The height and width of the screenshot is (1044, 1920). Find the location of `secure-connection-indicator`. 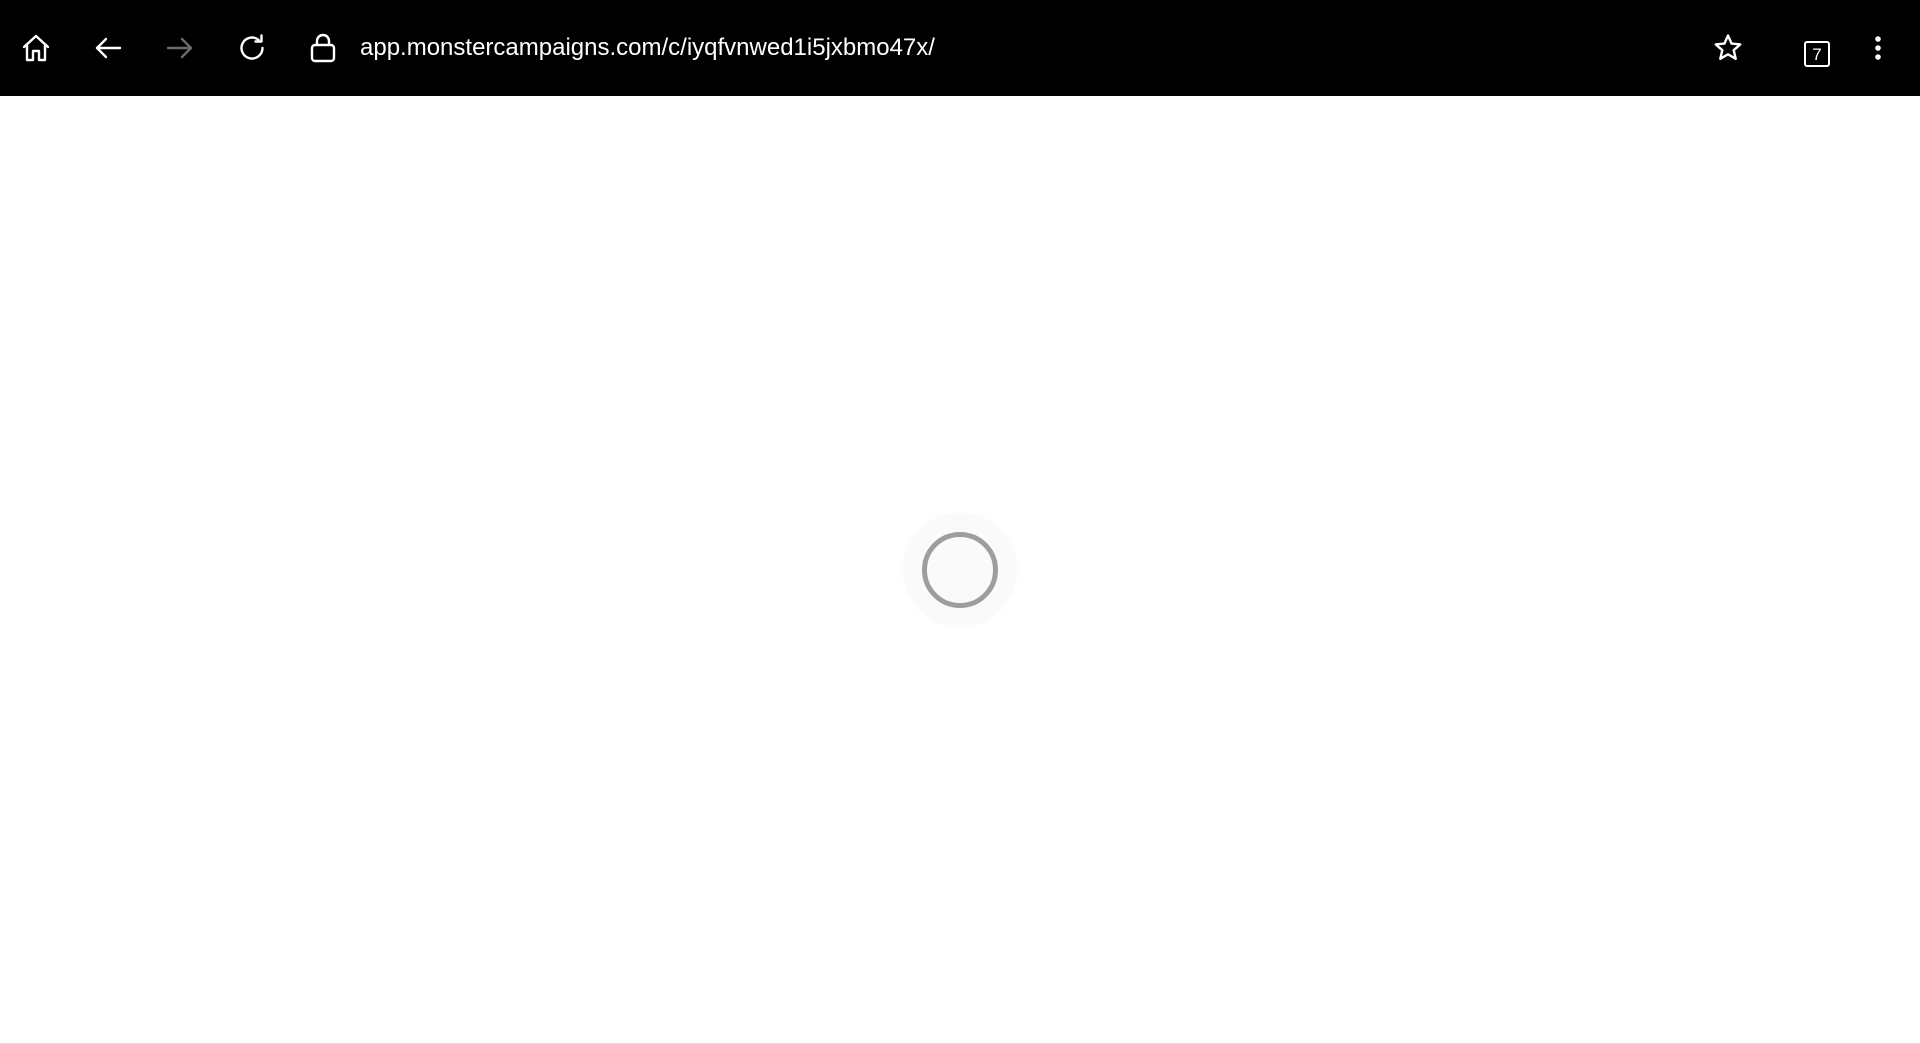

secure-connection-indicator is located at coordinates (323, 48).